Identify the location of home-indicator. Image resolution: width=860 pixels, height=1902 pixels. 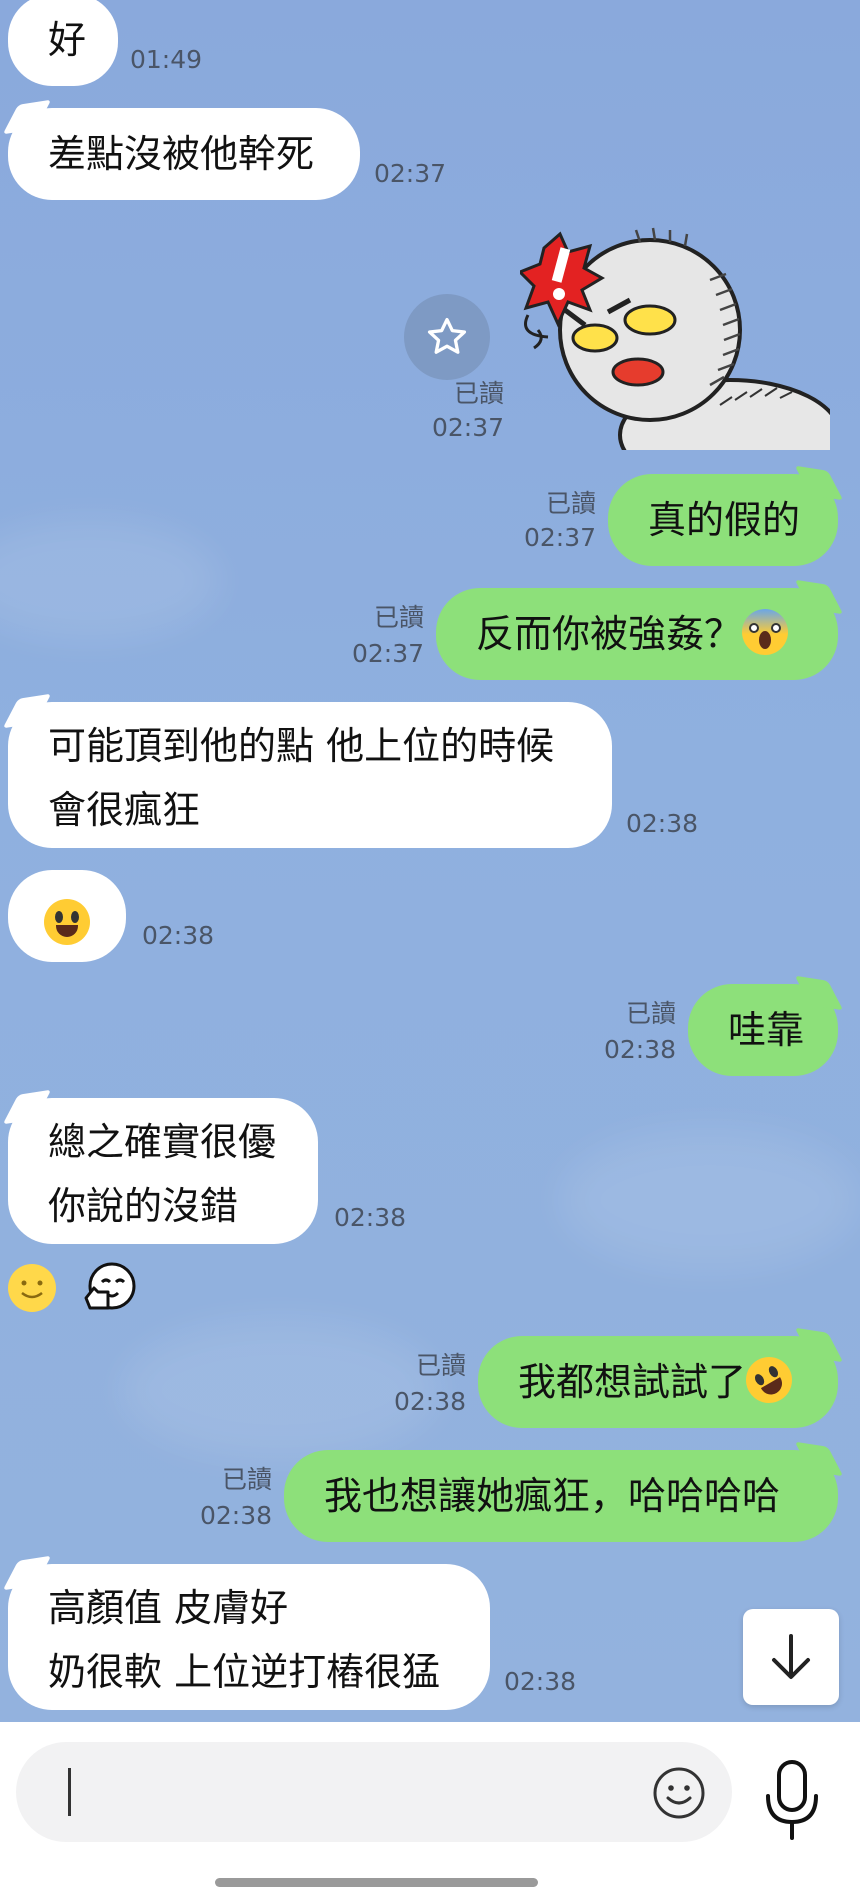
(376, 1882).